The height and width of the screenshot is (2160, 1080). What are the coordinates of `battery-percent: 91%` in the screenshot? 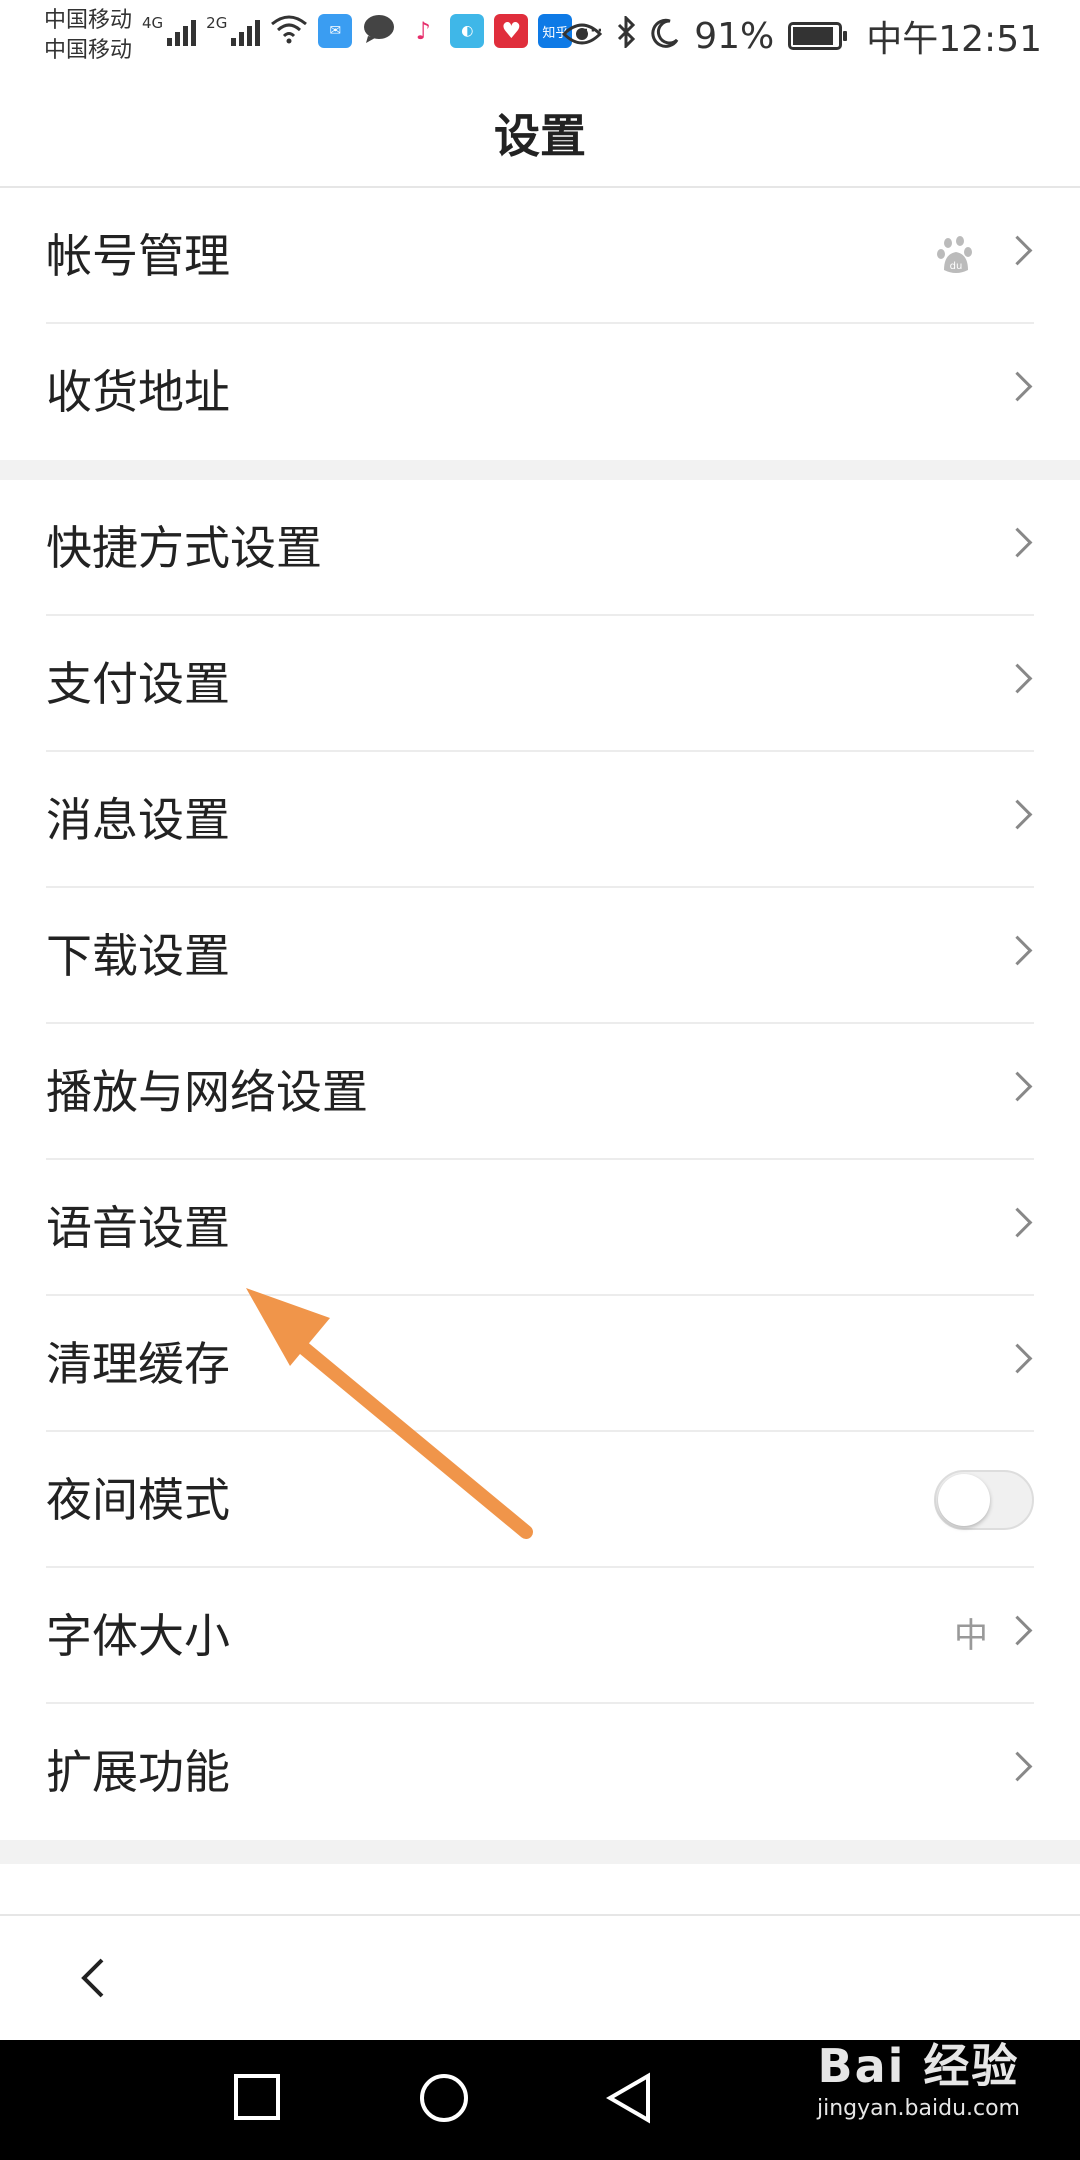 It's located at (734, 36).